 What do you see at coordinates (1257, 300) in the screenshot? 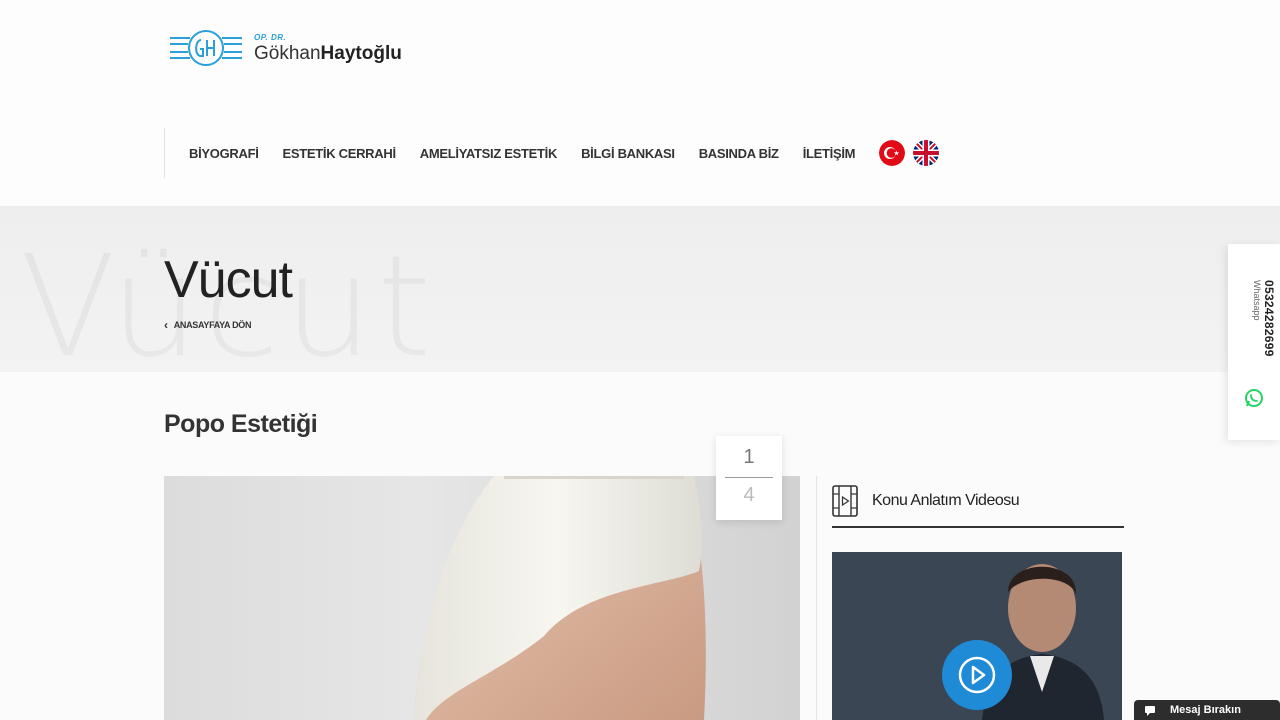
I see `whatsapp-label: Whatsapp` at bounding box center [1257, 300].